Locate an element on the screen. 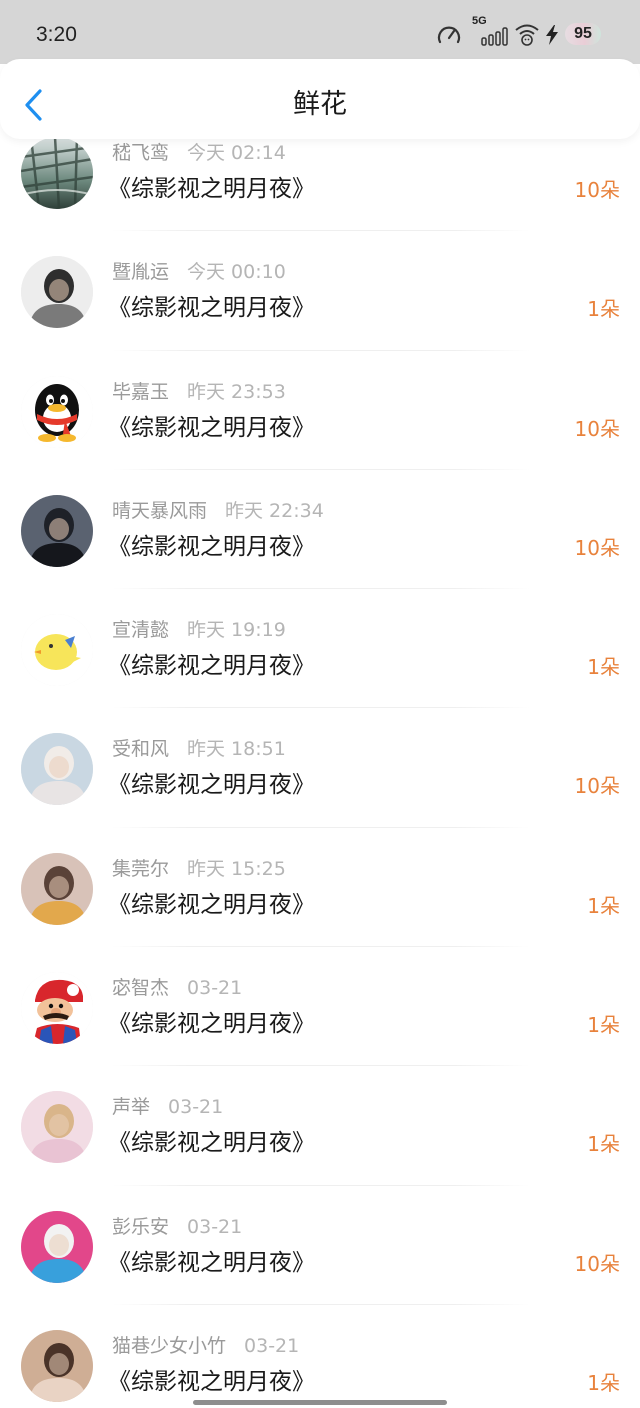 Image resolution: width=640 pixels, height=1408 pixels. sender-name: 宓智杰 is located at coordinates (141, 988).